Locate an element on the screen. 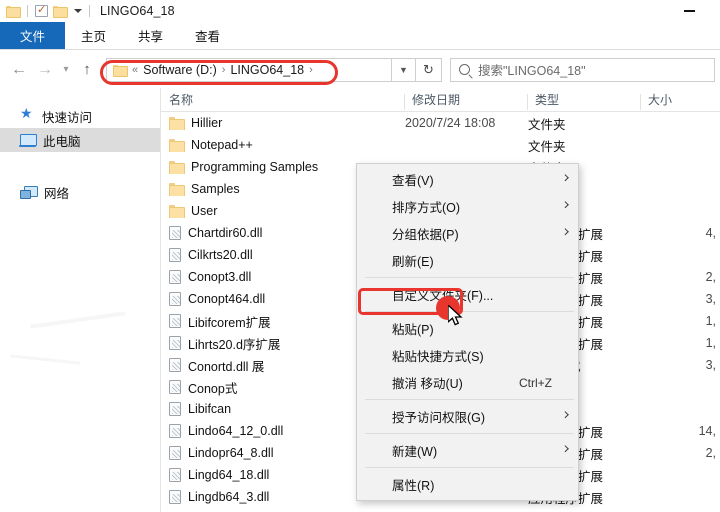 The image size is (720, 512). sidebar-item-quick-access: 快速访问 is located at coordinates (80, 116).